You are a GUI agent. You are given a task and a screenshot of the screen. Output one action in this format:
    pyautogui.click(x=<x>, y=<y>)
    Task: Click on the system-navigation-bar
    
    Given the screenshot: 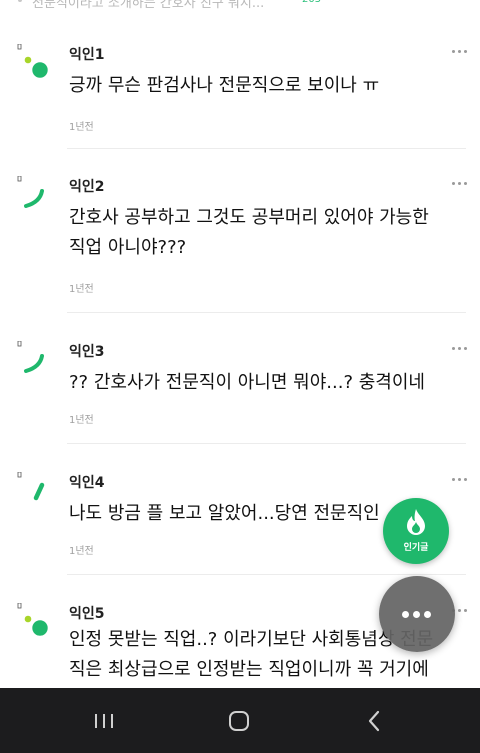 What is the action you would take?
    pyautogui.click(x=240, y=720)
    